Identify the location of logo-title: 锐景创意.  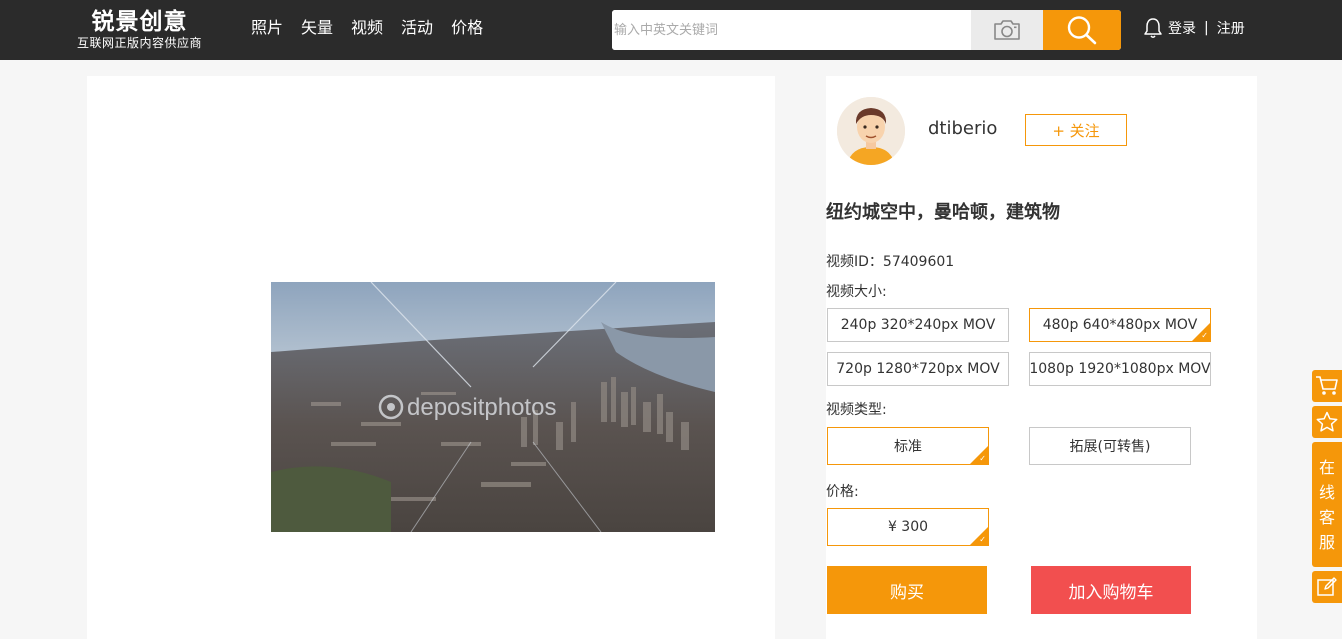
(139, 22).